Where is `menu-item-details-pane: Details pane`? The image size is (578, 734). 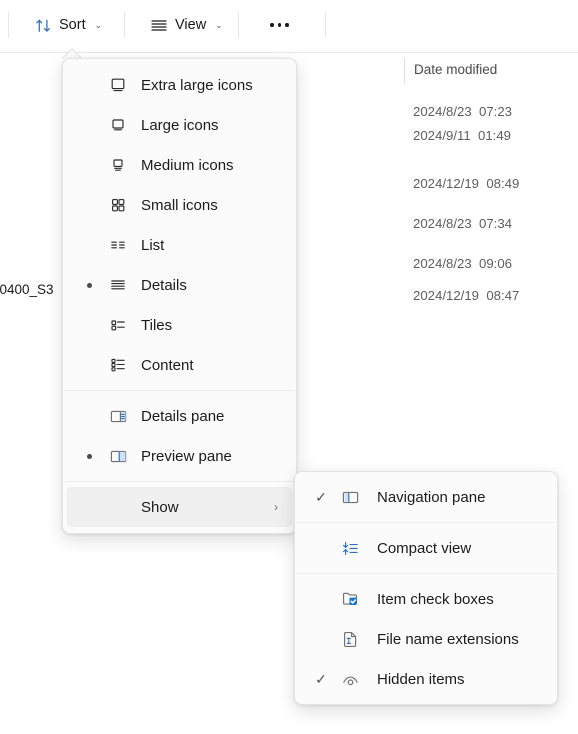 menu-item-details-pane: Details pane is located at coordinates (179, 416).